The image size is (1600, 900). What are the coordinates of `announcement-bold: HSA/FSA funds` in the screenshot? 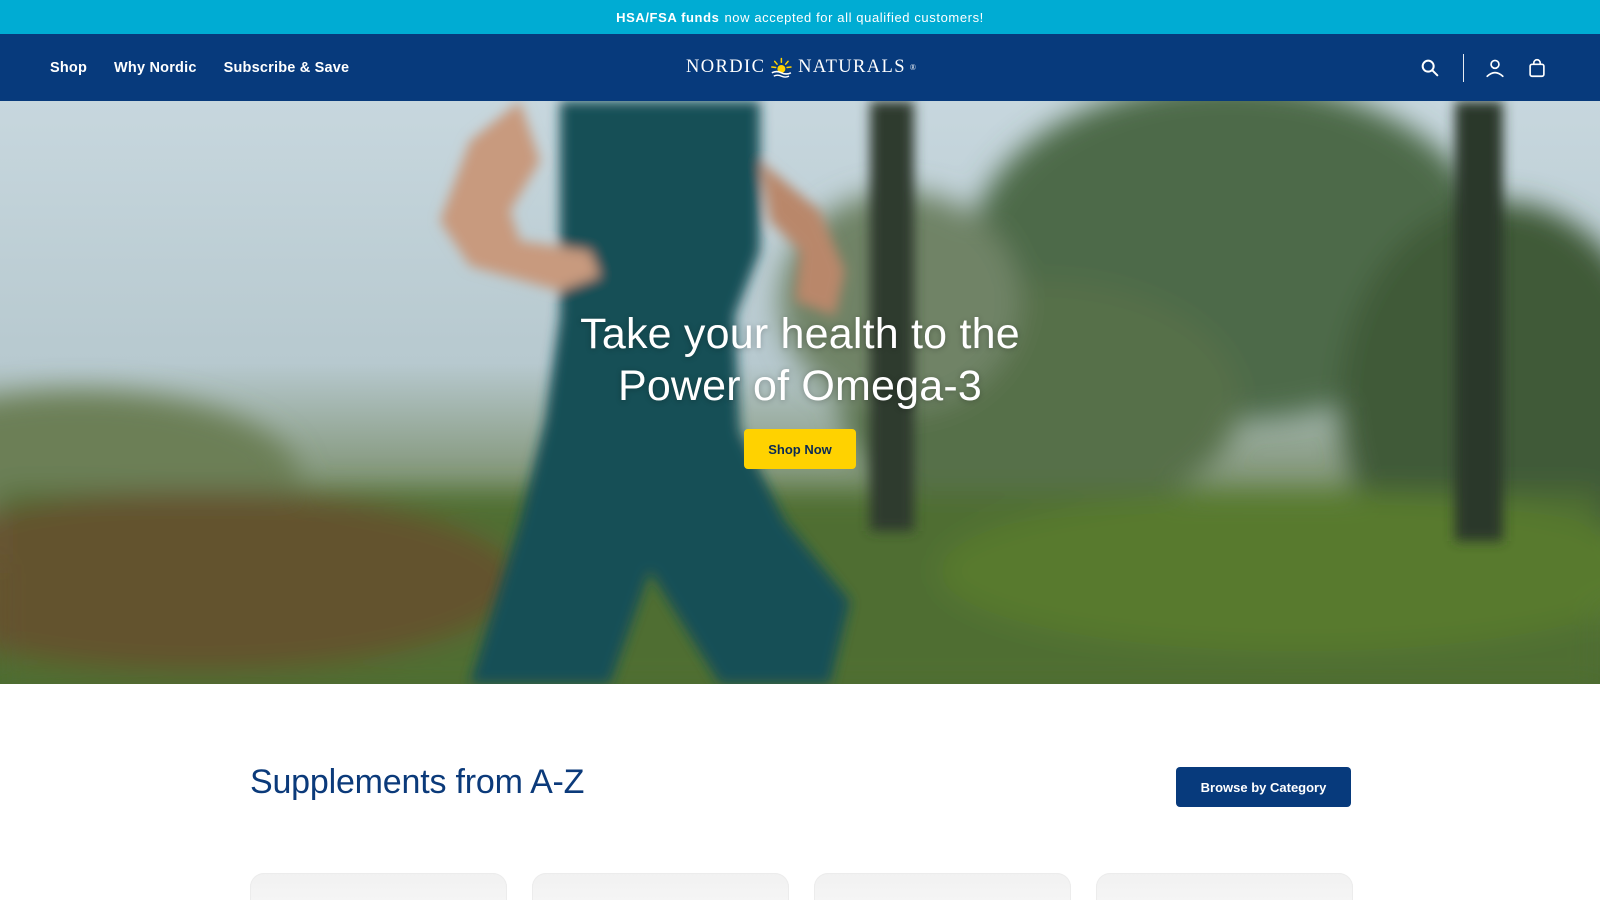 It's located at (668, 17).